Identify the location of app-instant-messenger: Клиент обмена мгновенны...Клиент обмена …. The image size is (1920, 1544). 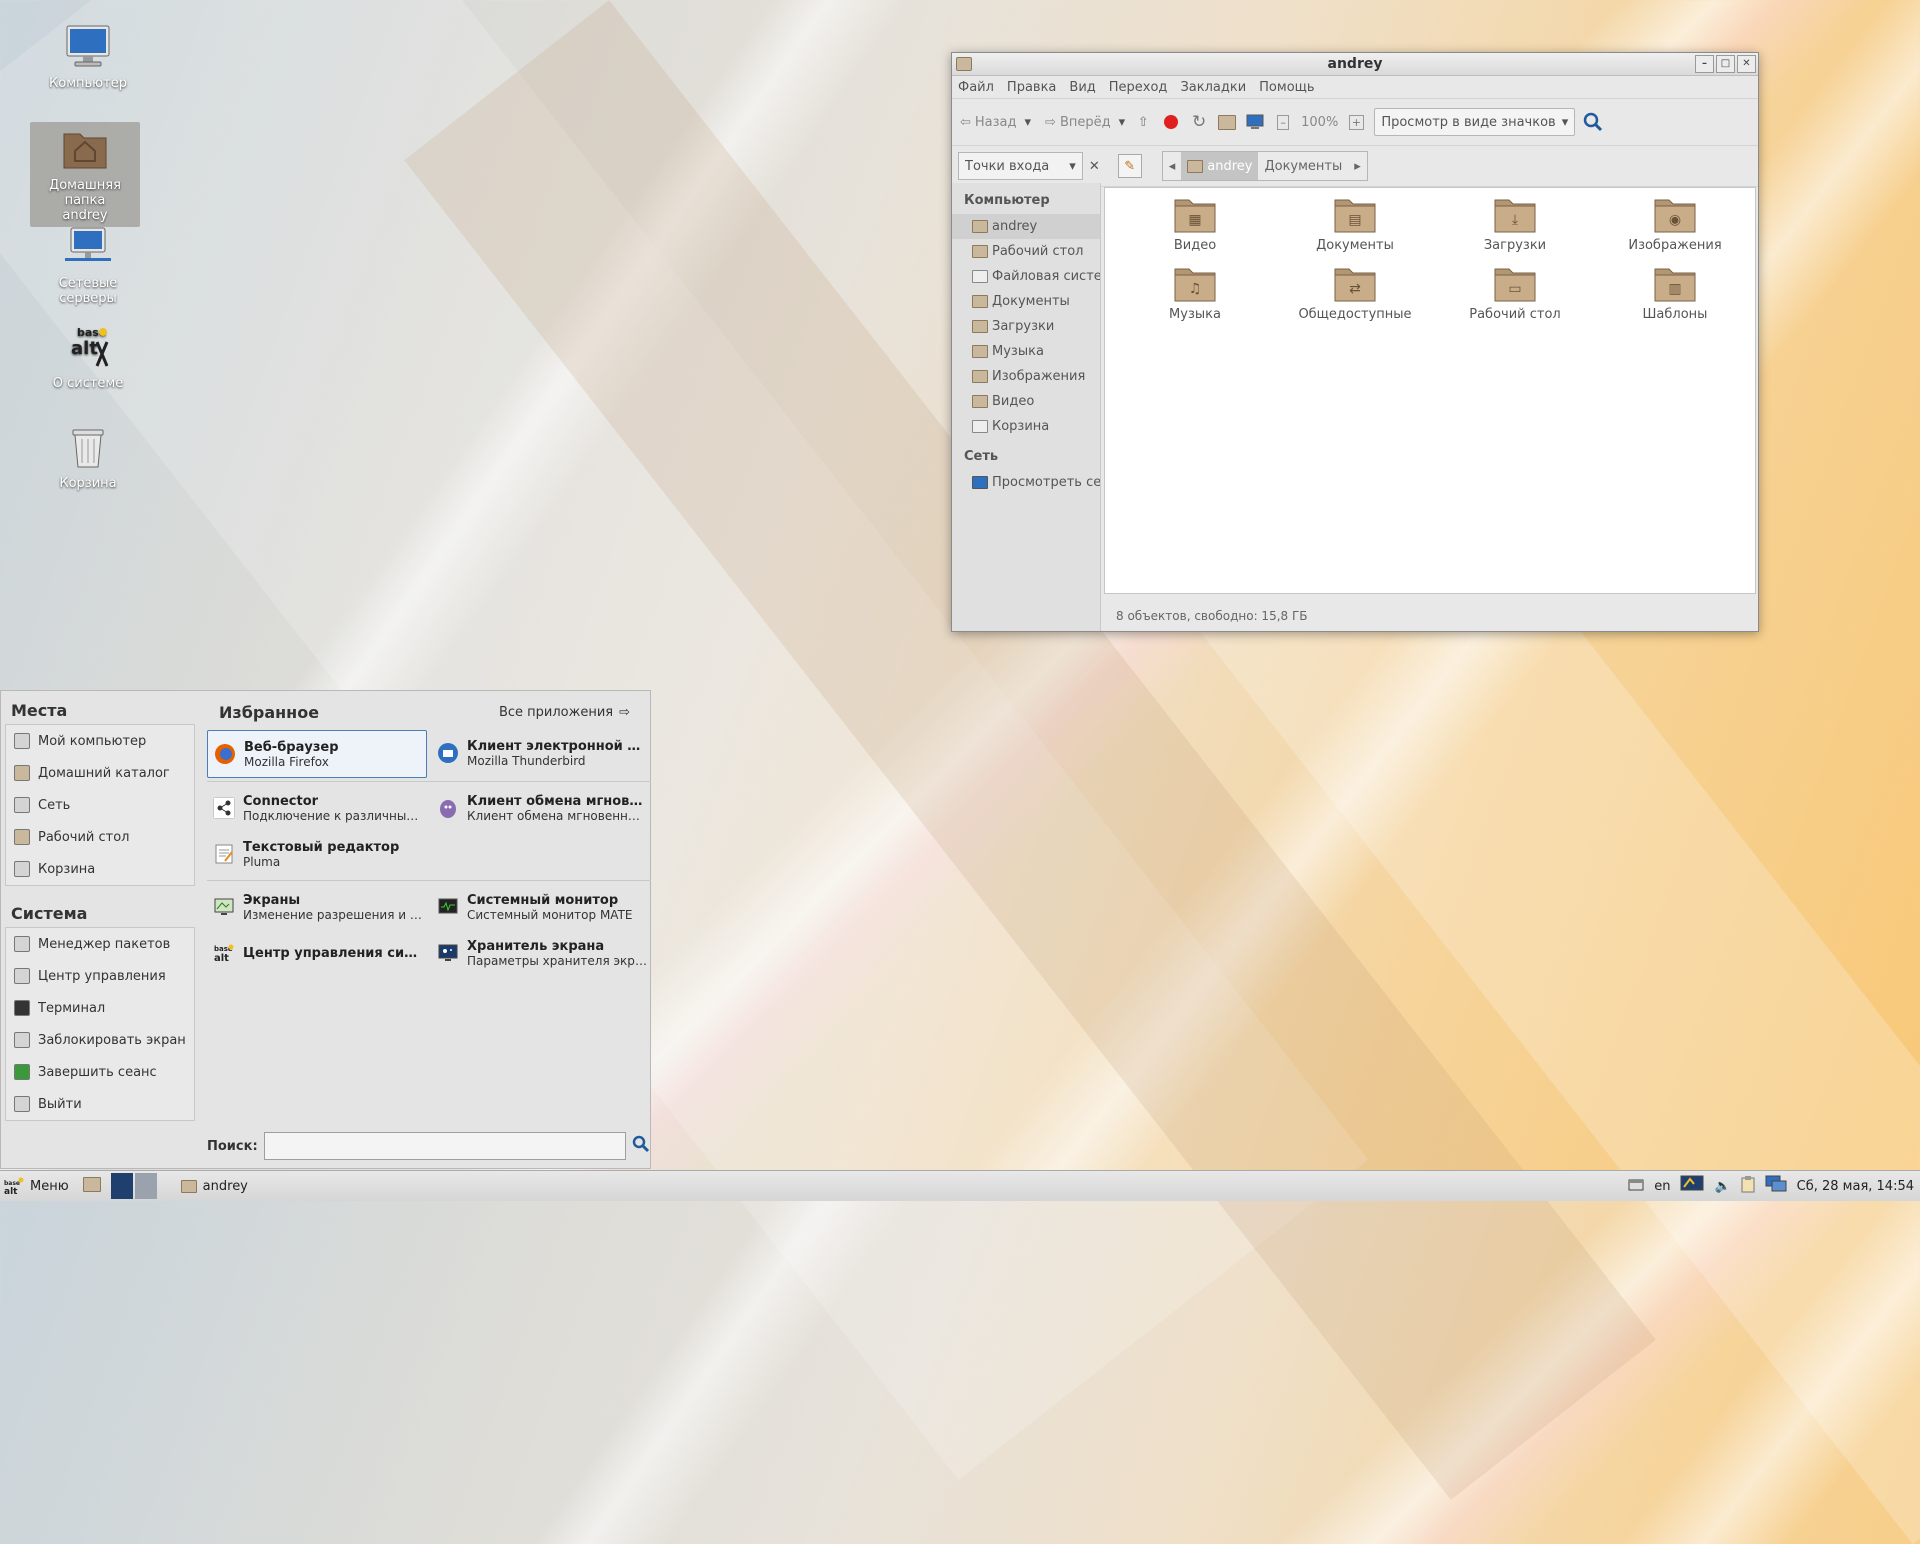
(541, 808).